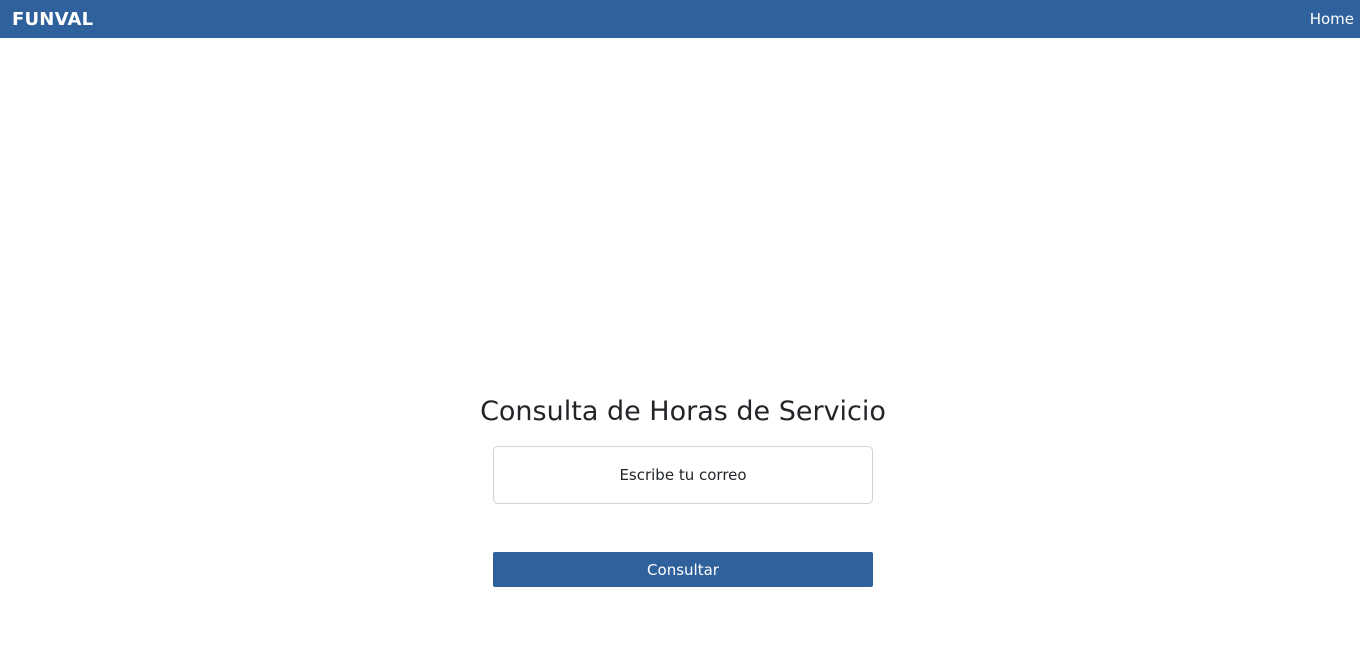 The width and height of the screenshot is (1360, 650). Describe the element at coordinates (683, 411) in the screenshot. I see `page-title: Consulta de Horas de Servicio` at that location.